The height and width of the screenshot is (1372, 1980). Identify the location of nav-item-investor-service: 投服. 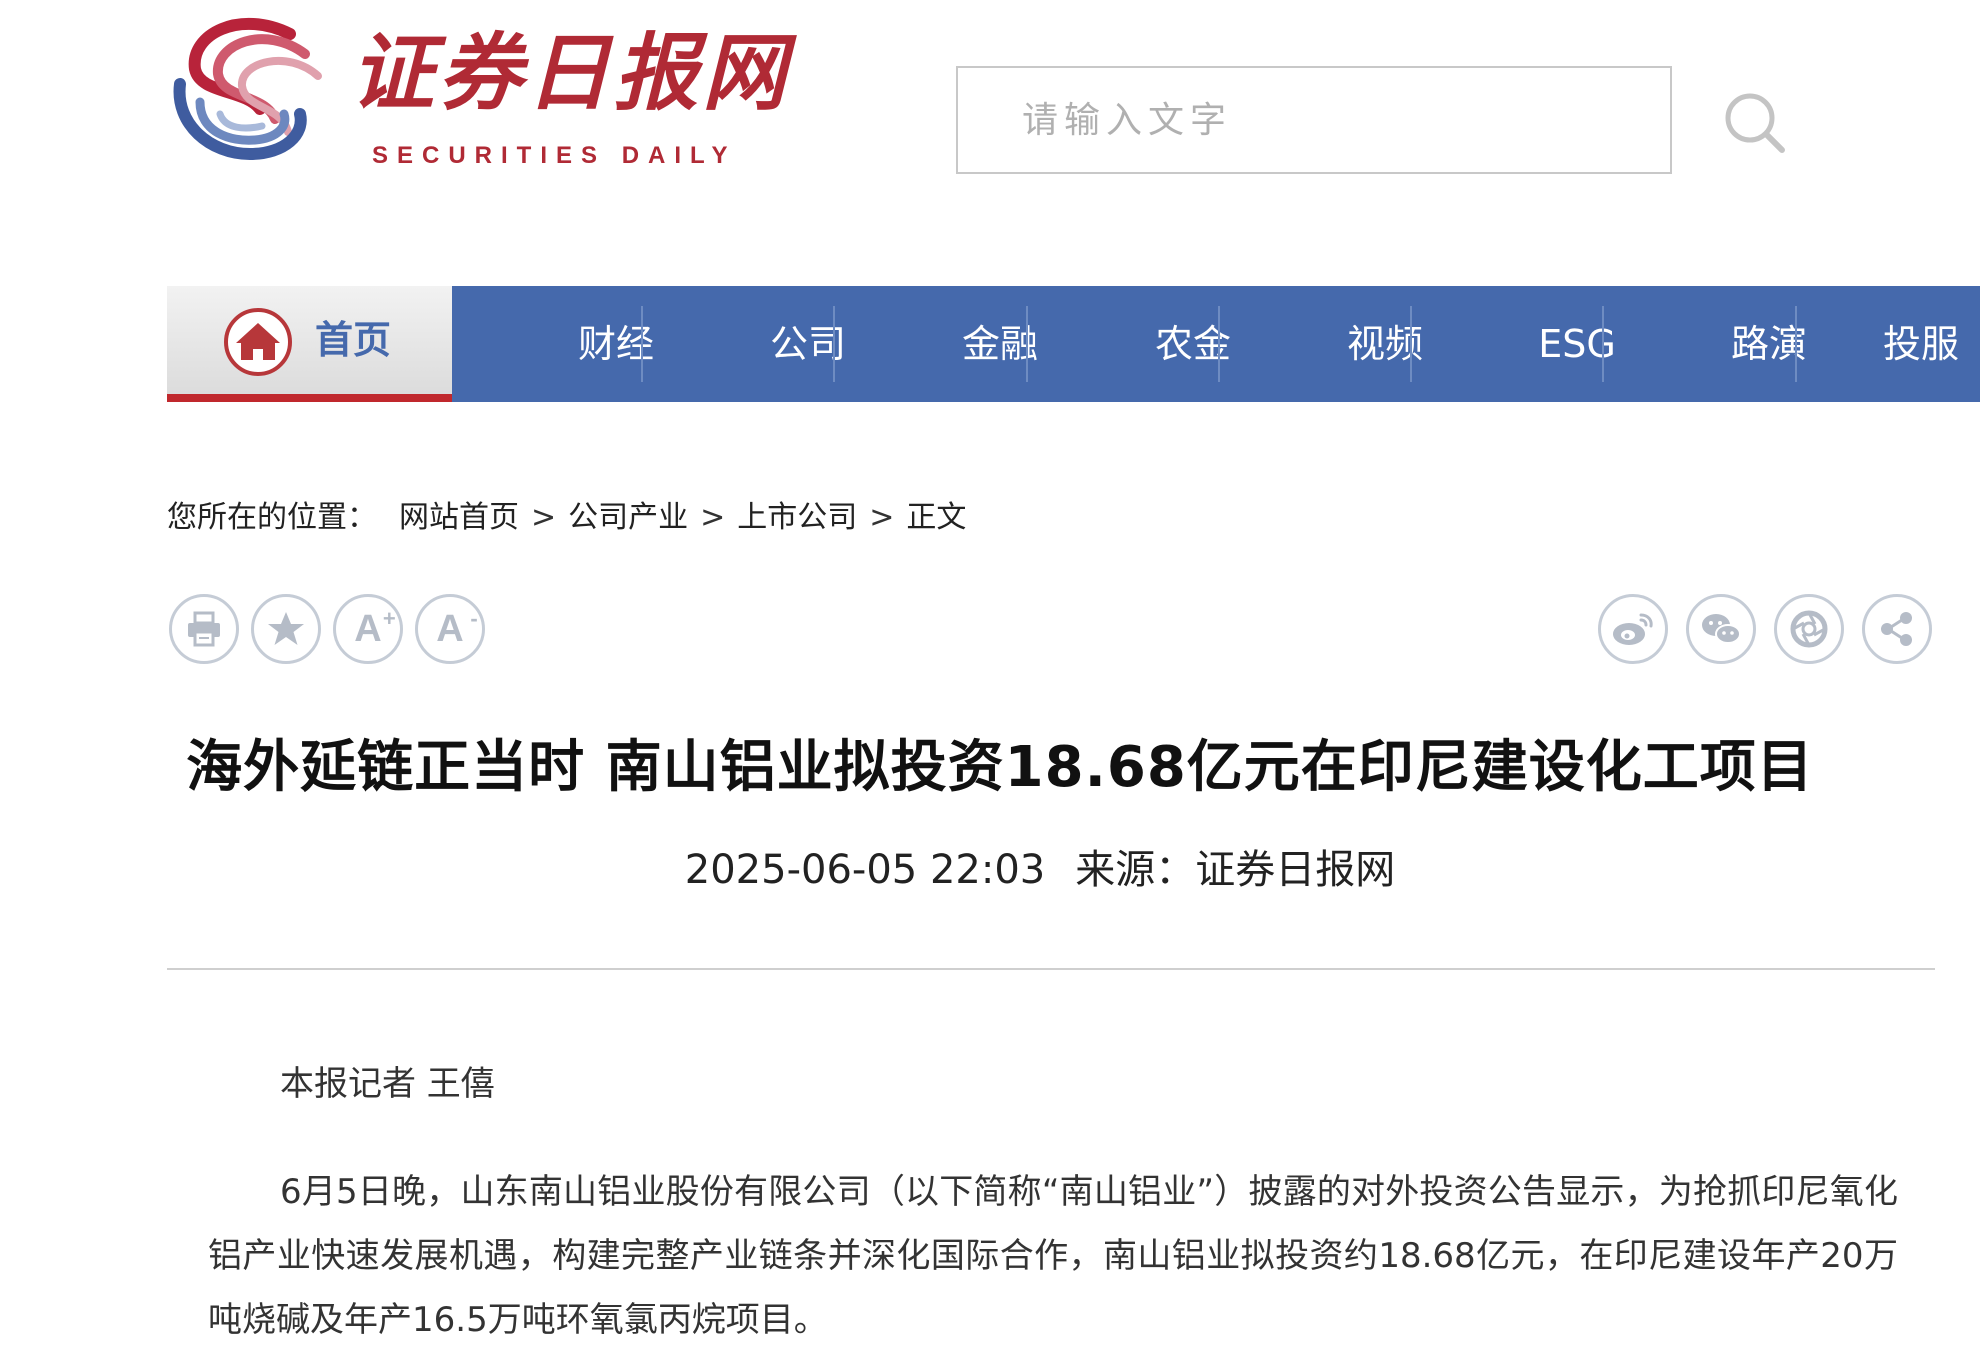
(1921, 344).